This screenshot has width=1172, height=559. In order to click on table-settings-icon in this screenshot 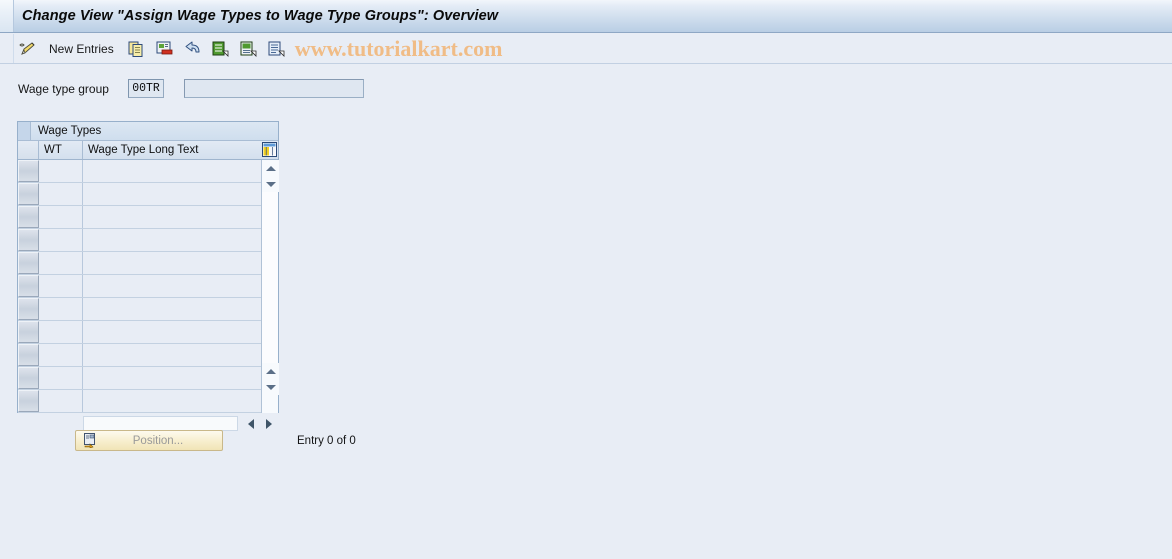, I will do `click(269, 149)`.